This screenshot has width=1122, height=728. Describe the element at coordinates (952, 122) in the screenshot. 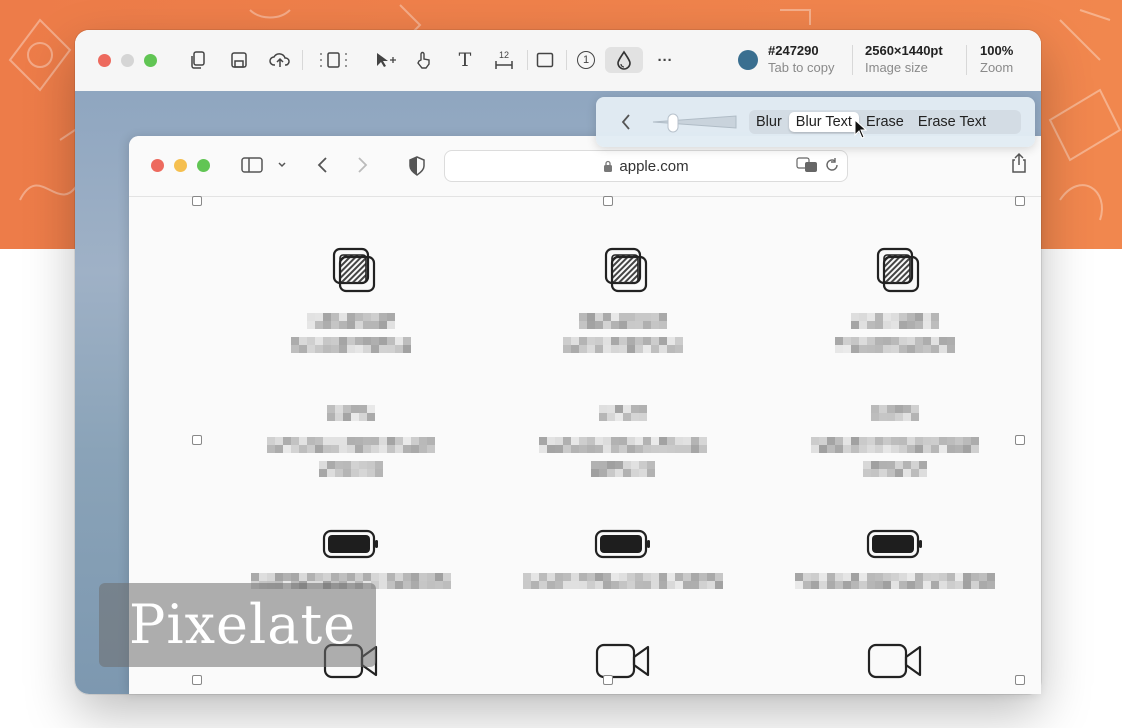

I see `mode-erase-text: Erase Text` at that location.